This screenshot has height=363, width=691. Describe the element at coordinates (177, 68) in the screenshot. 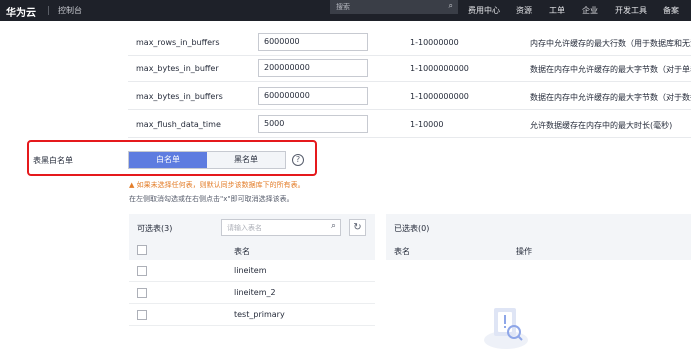

I see `param-name: max_bytes_in_buffer` at that location.